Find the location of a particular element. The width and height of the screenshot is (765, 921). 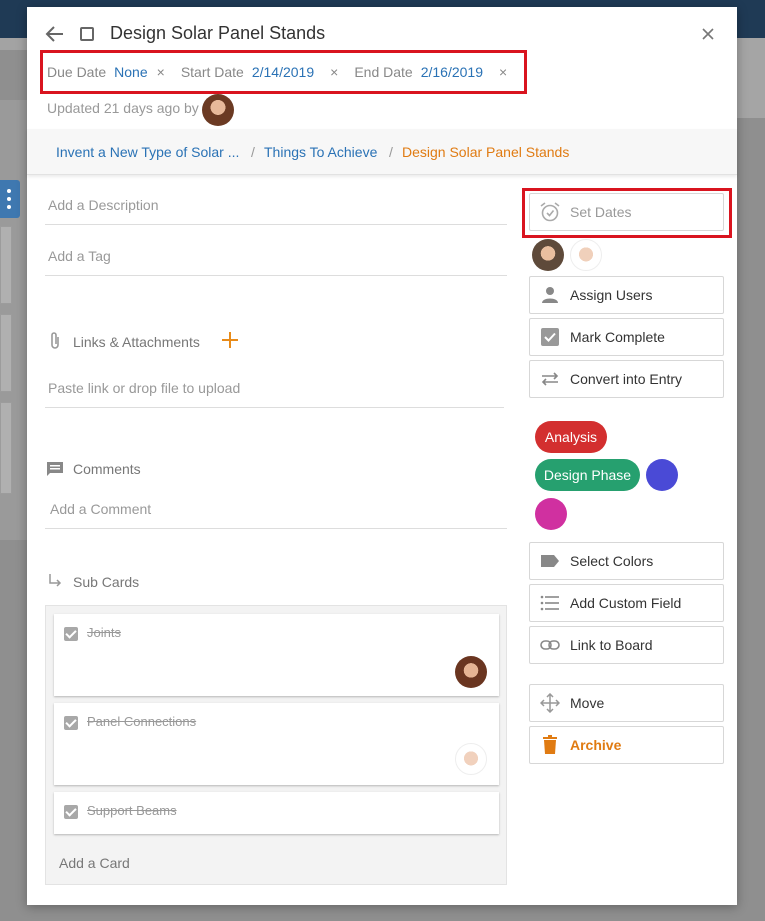

set-dates-button: Set Dates is located at coordinates (626, 212).